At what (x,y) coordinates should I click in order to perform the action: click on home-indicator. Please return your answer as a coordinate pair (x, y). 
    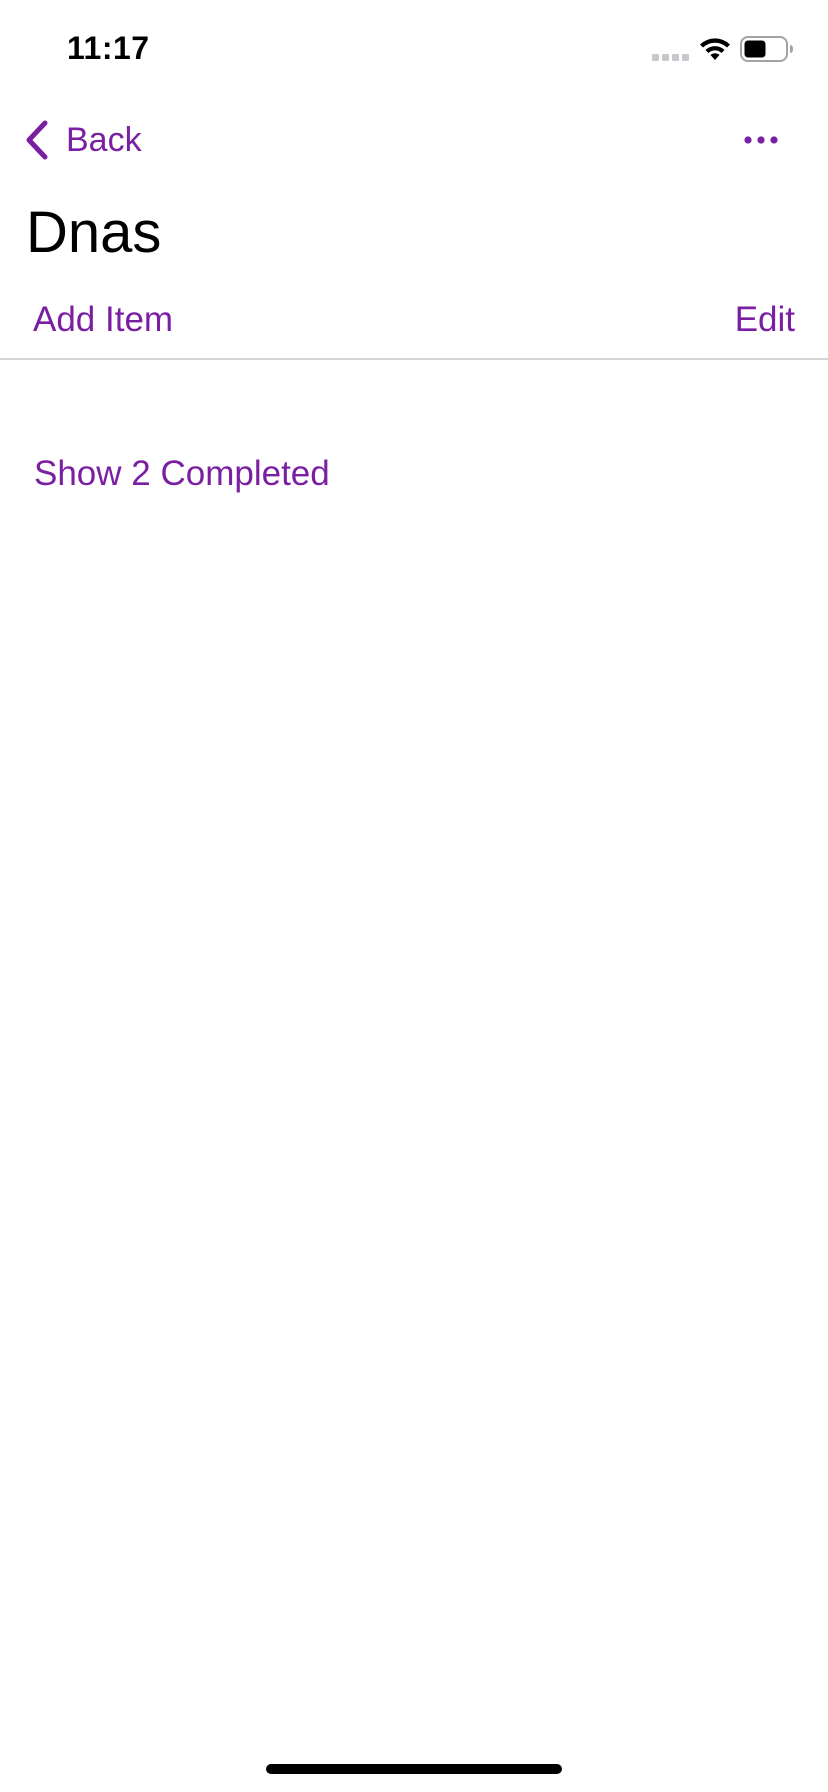
    Looking at the image, I should click on (414, 1769).